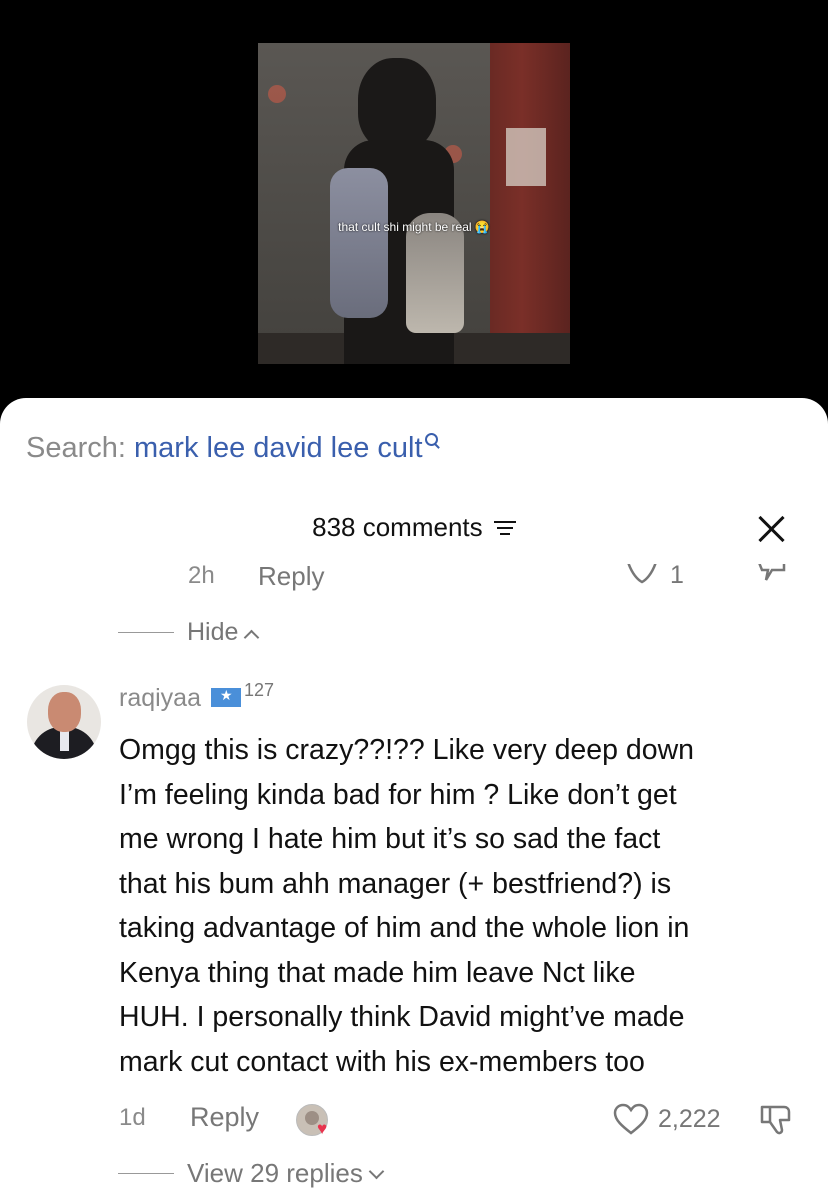 This screenshot has height=1200, width=828. What do you see at coordinates (397, 527) in the screenshot?
I see `comments-count: 838 comments` at bounding box center [397, 527].